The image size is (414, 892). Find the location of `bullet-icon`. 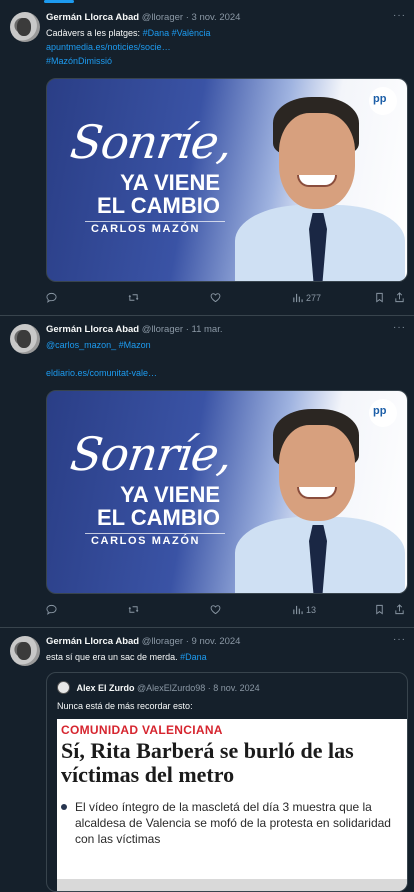

bullet-icon is located at coordinates (67, 807).